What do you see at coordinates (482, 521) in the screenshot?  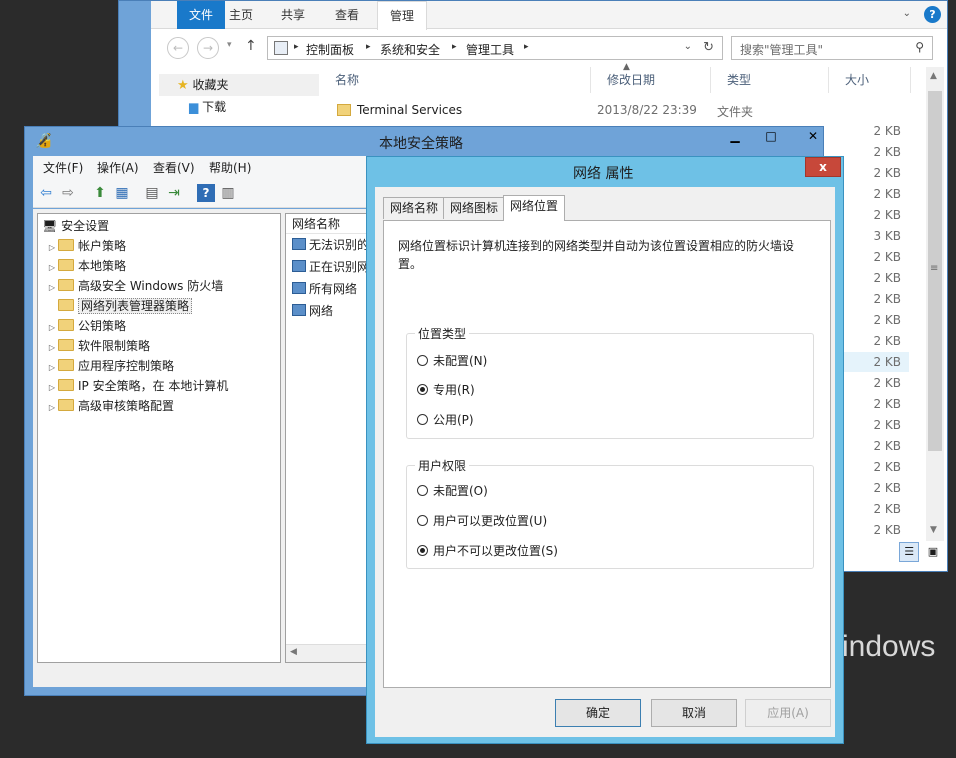 I see `radio-permission-user-can-change: 用户可以更改位置(U)` at bounding box center [482, 521].